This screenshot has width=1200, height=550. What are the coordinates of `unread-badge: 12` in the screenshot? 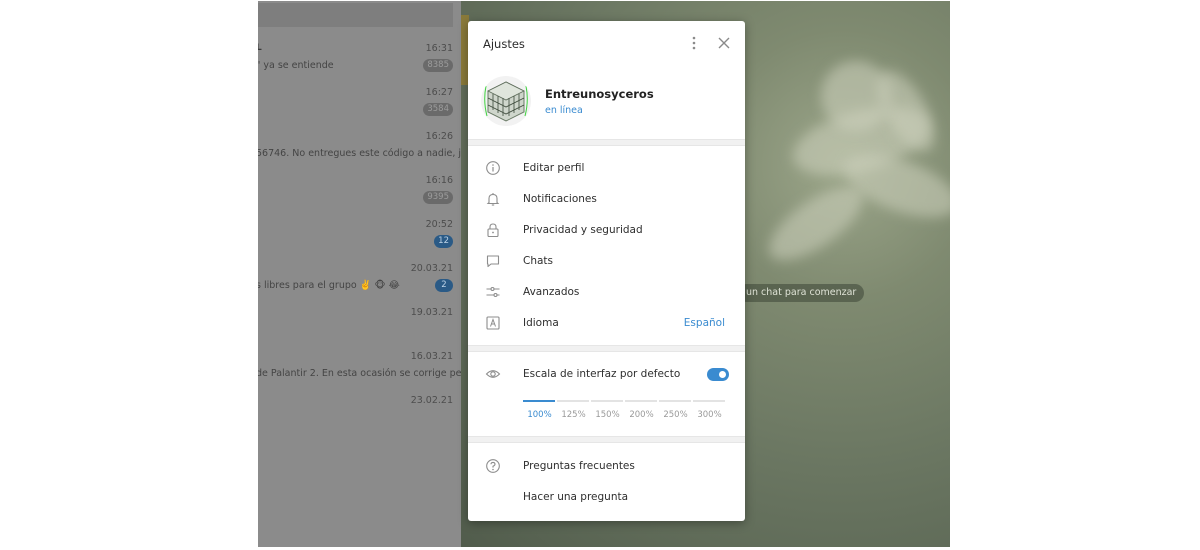 It's located at (443, 241).